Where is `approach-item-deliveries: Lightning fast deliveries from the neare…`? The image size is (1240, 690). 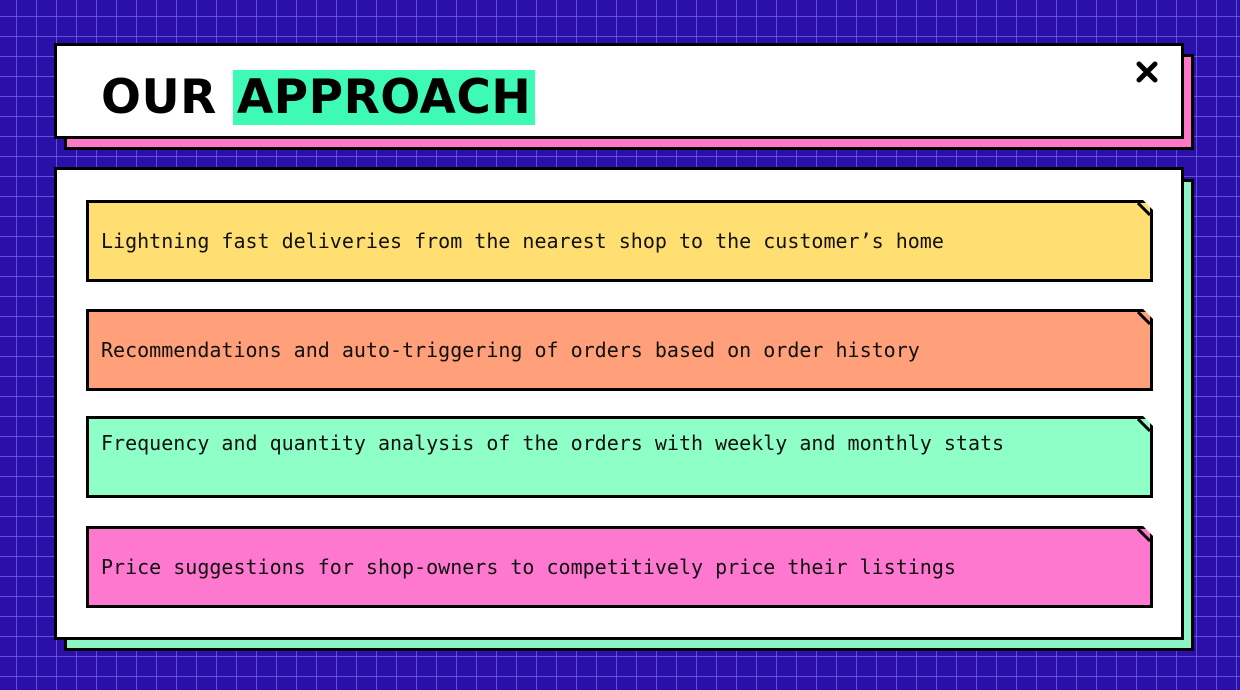 approach-item-deliveries: Lightning fast deliveries from the neare… is located at coordinates (619, 241).